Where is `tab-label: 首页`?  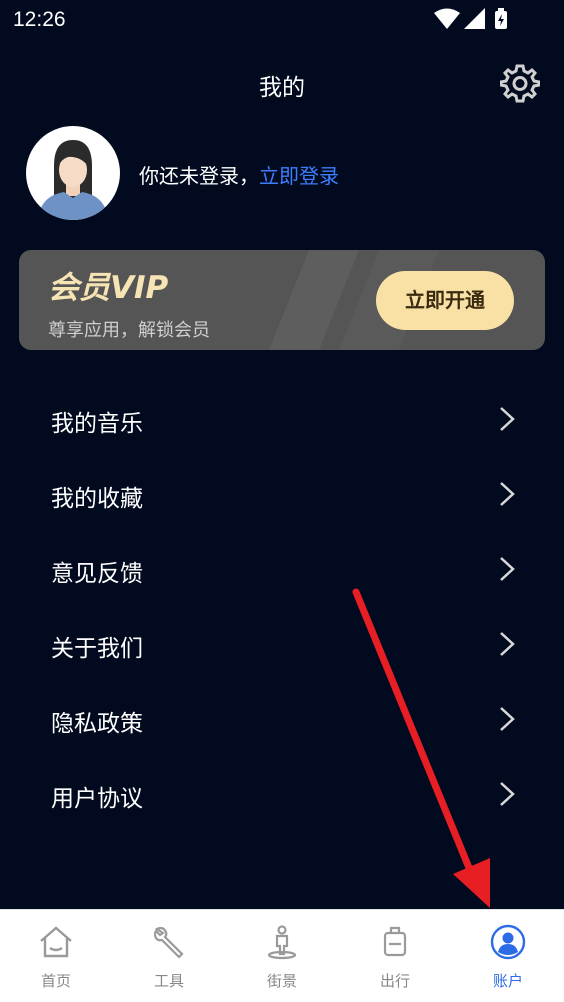 tab-label: 首页 is located at coordinates (55, 981).